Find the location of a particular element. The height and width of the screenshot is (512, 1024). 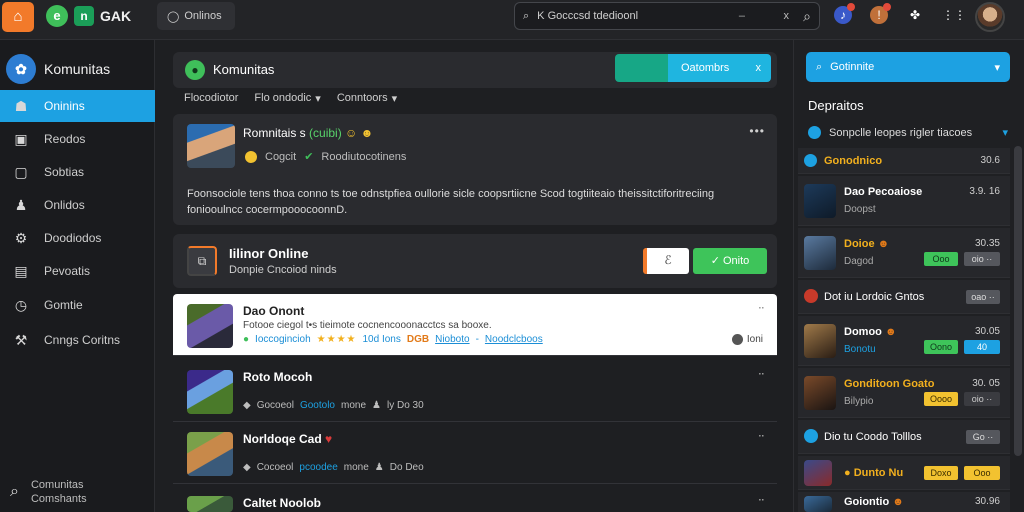

item-value: 30.96 is located at coordinates (987, 501).